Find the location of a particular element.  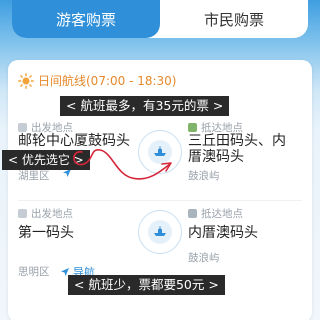

route-header: 日间航线(07:00 - 18:30) is located at coordinates (97, 80).